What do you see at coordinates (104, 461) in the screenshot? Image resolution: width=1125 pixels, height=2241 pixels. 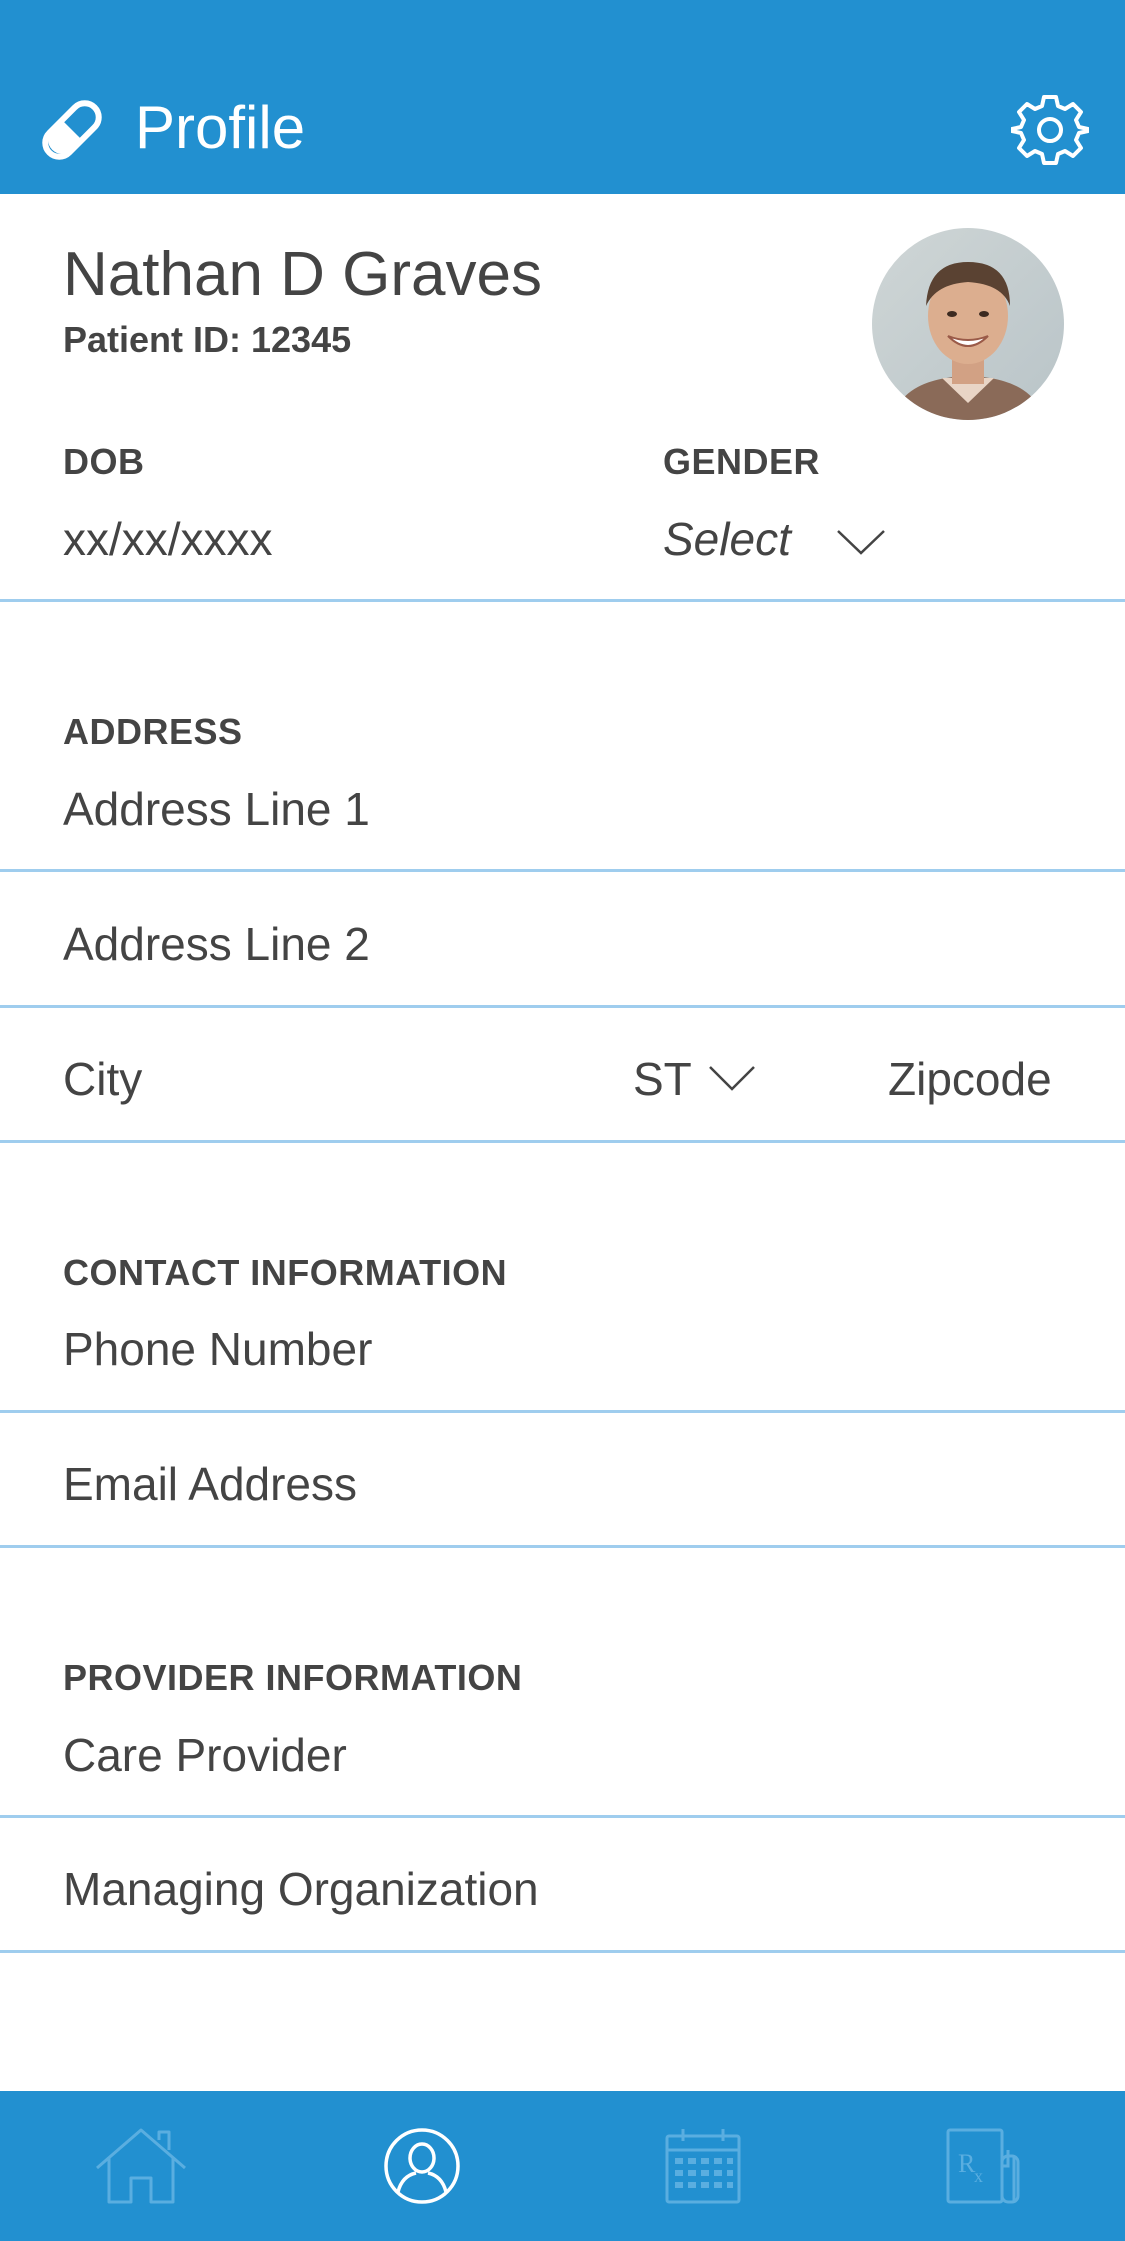 I see `dob-label: DOB` at bounding box center [104, 461].